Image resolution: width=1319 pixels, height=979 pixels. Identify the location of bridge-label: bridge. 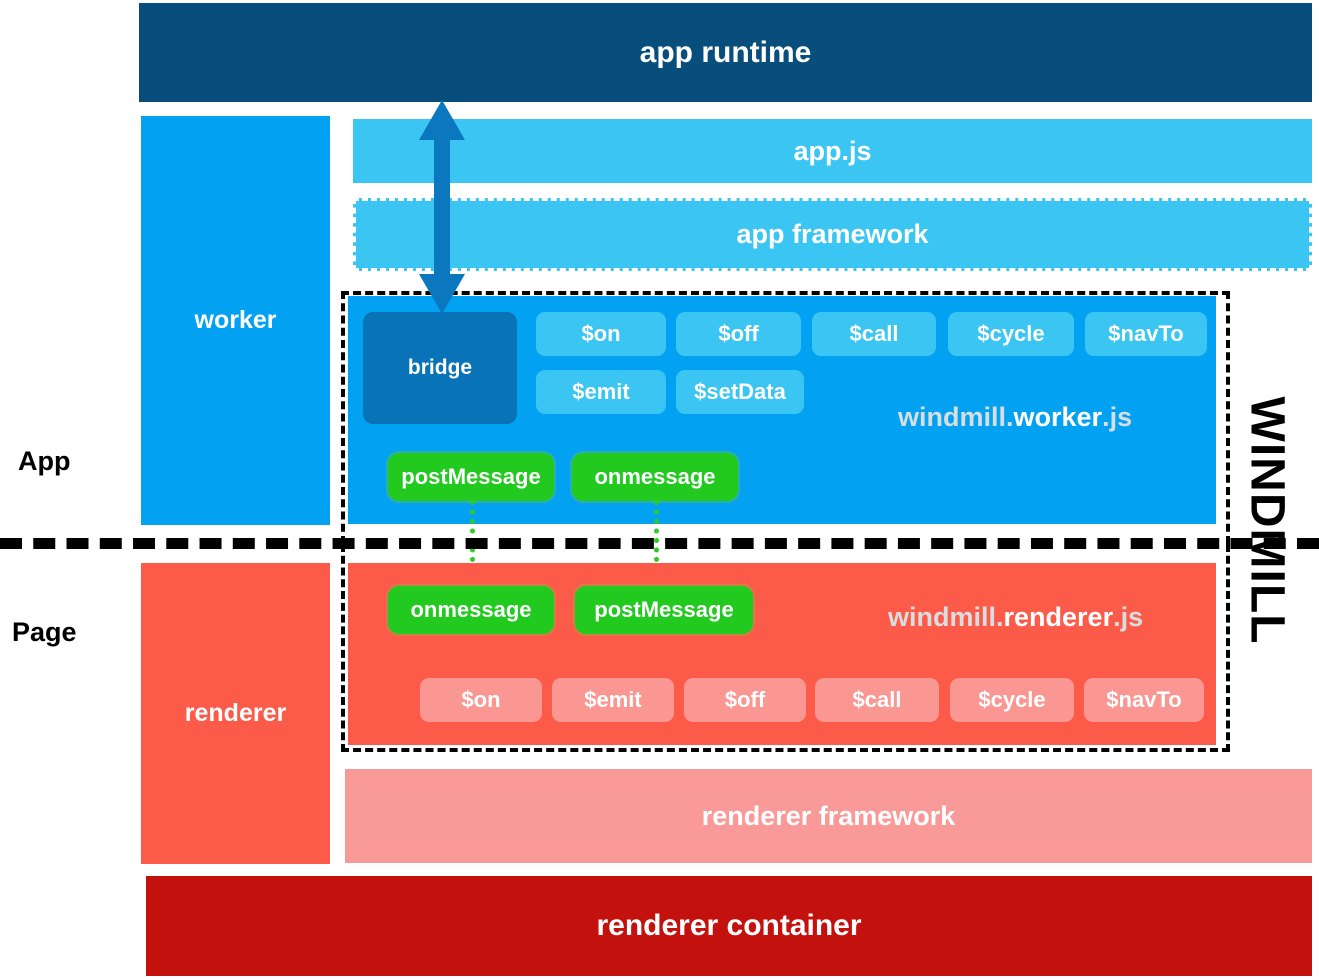
(440, 367).